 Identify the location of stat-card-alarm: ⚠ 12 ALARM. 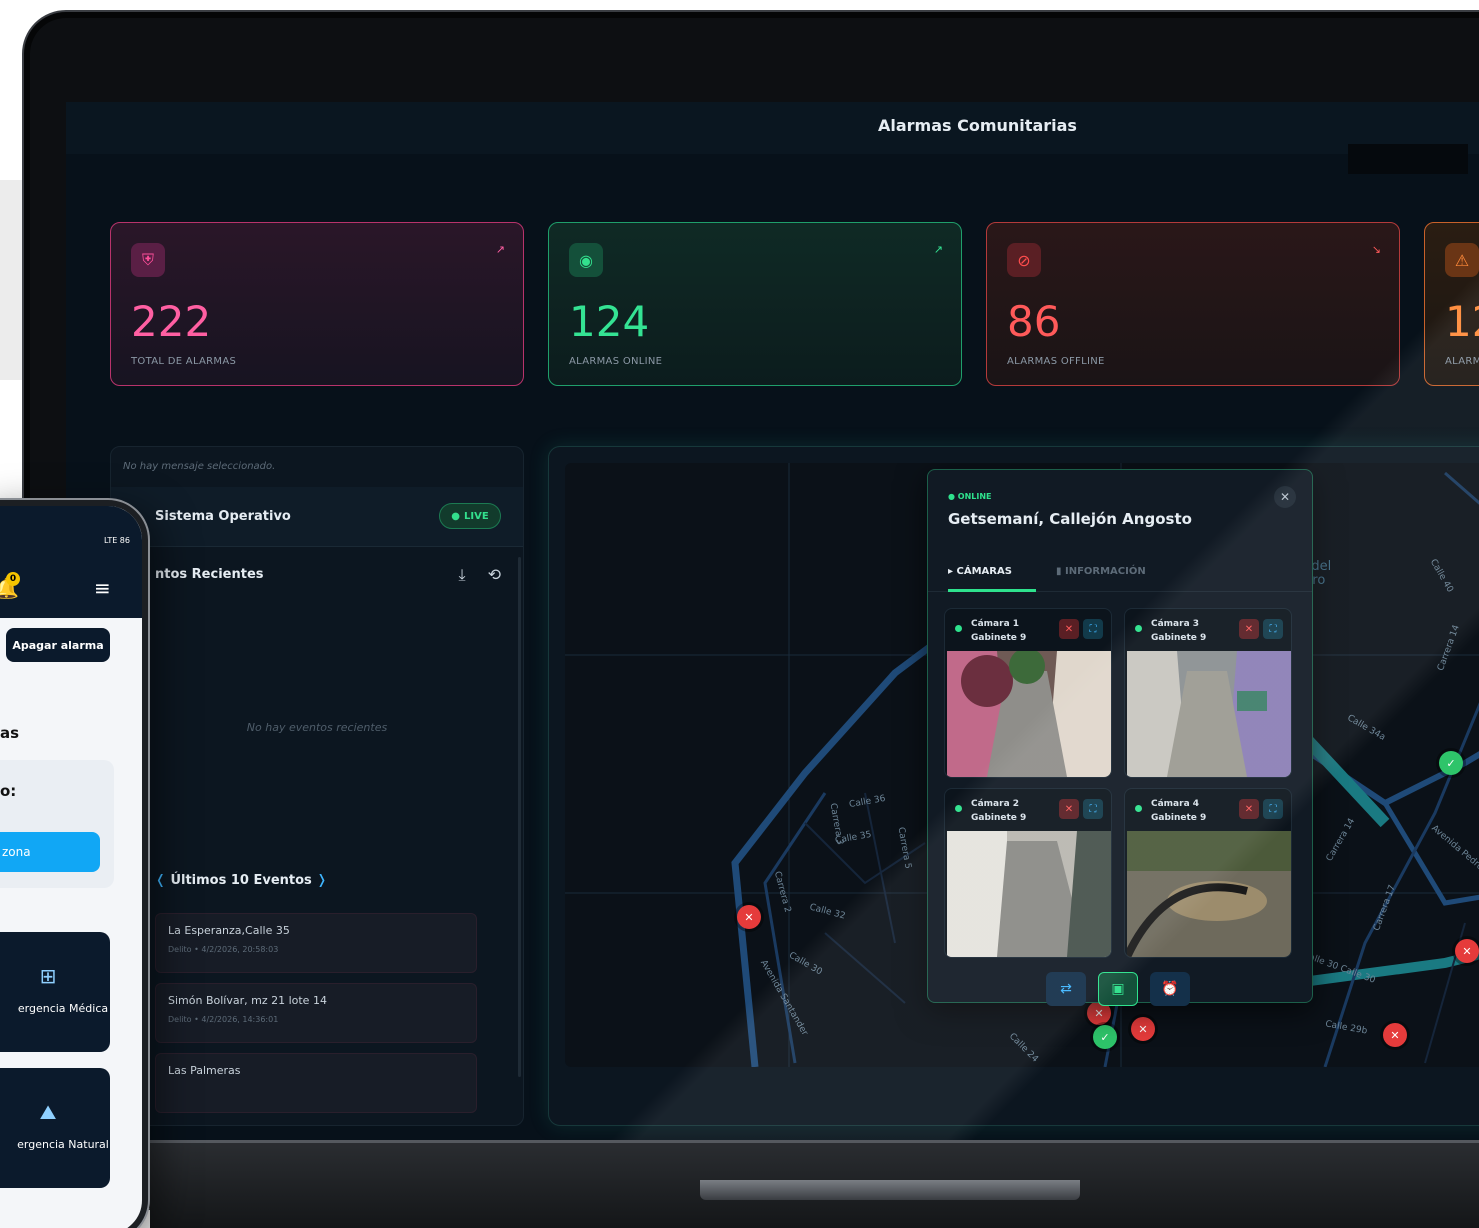
(1451, 304).